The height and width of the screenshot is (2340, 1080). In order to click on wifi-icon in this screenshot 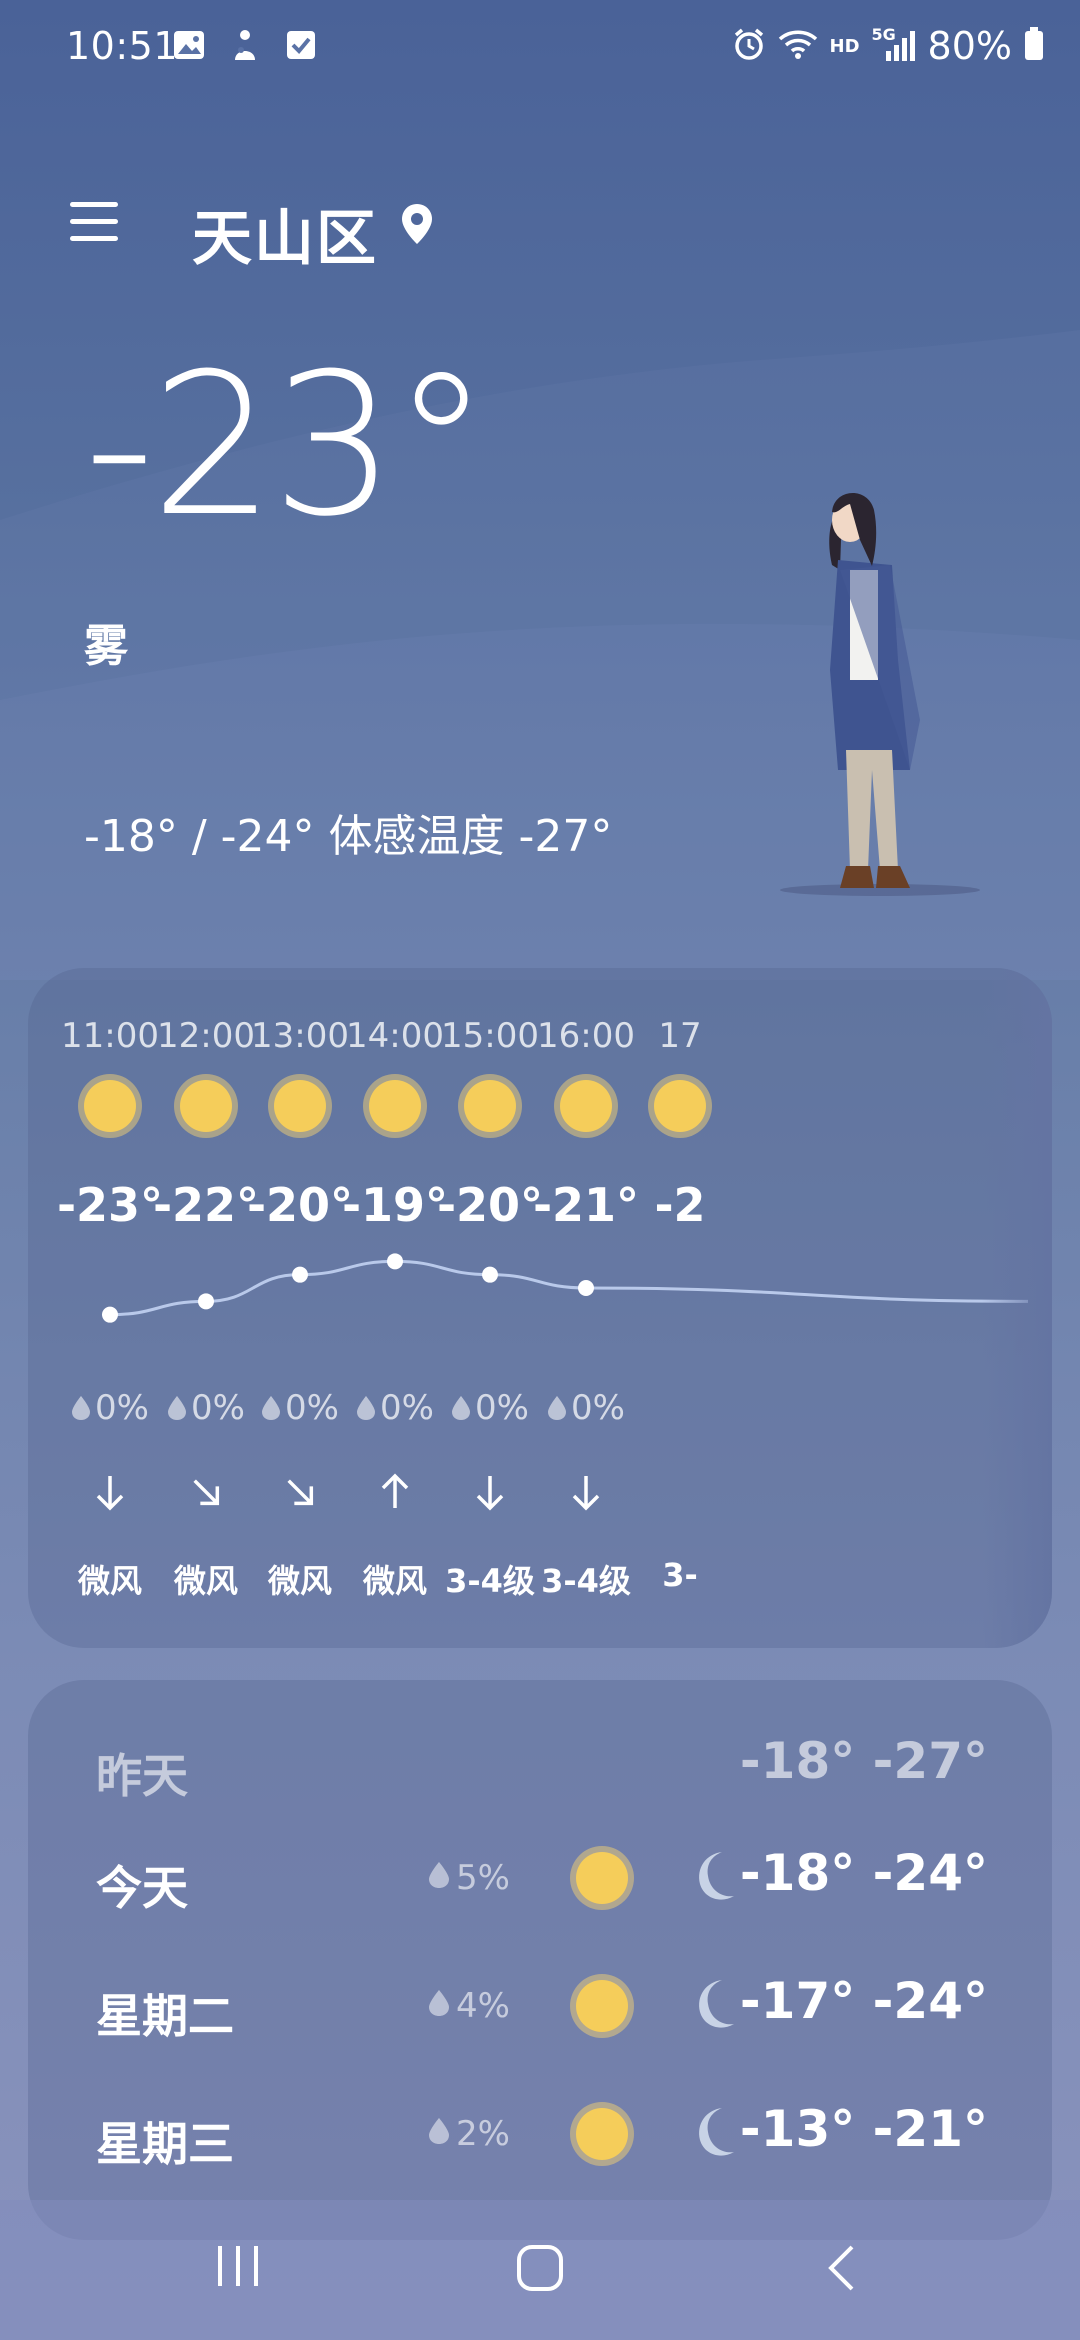, I will do `click(798, 46)`.